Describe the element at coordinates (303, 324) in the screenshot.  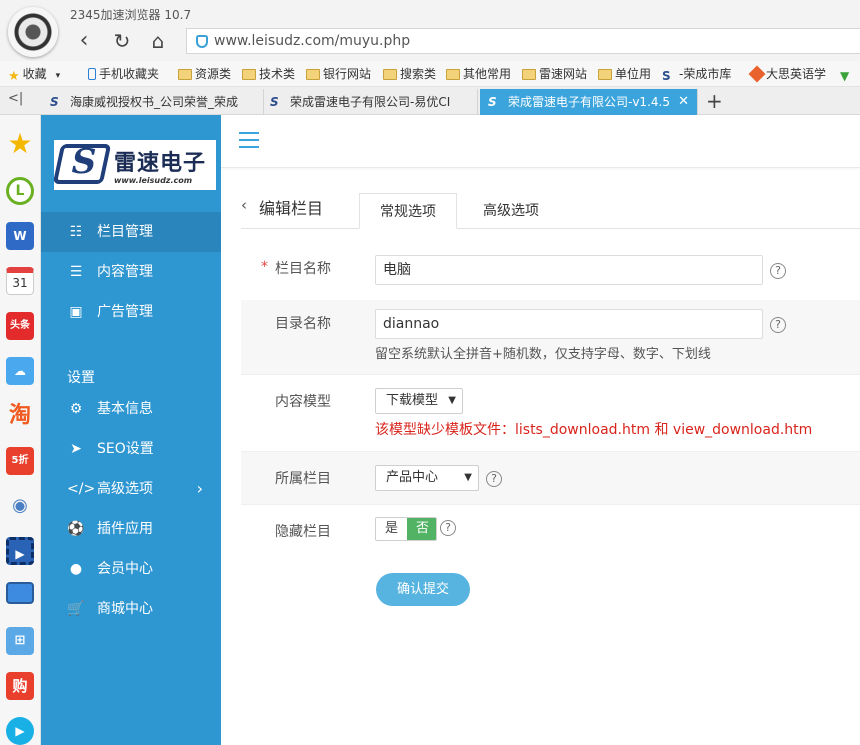
I see `directory-label: 目录名称` at that location.